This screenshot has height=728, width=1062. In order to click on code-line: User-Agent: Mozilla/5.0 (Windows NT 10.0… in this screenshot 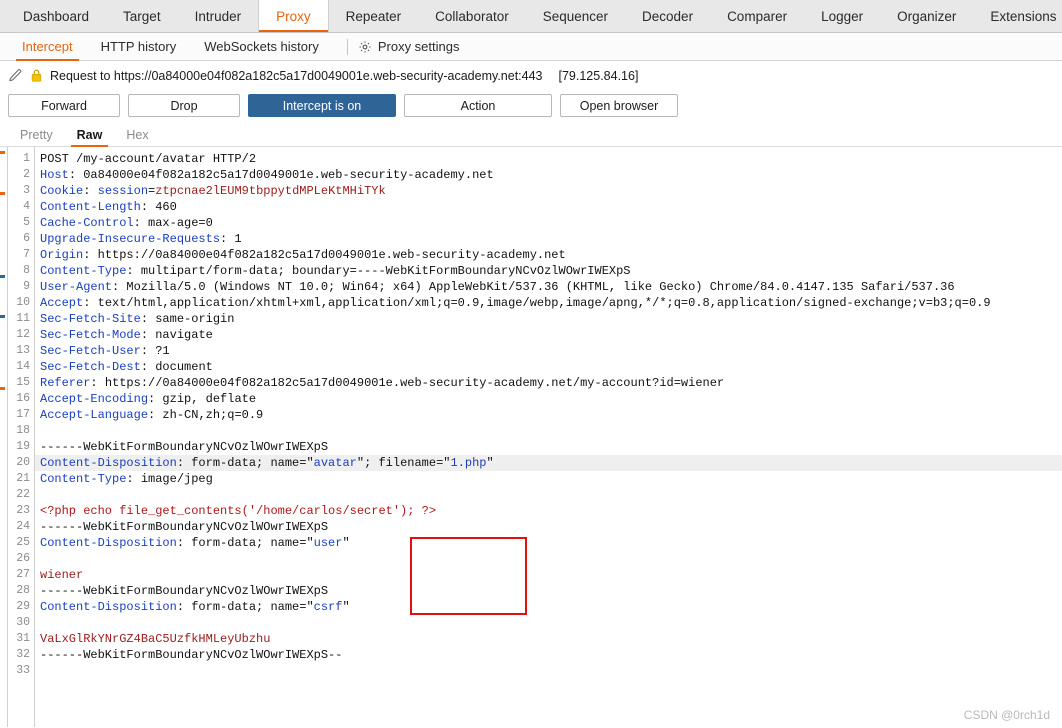, I will do `click(548, 287)`.